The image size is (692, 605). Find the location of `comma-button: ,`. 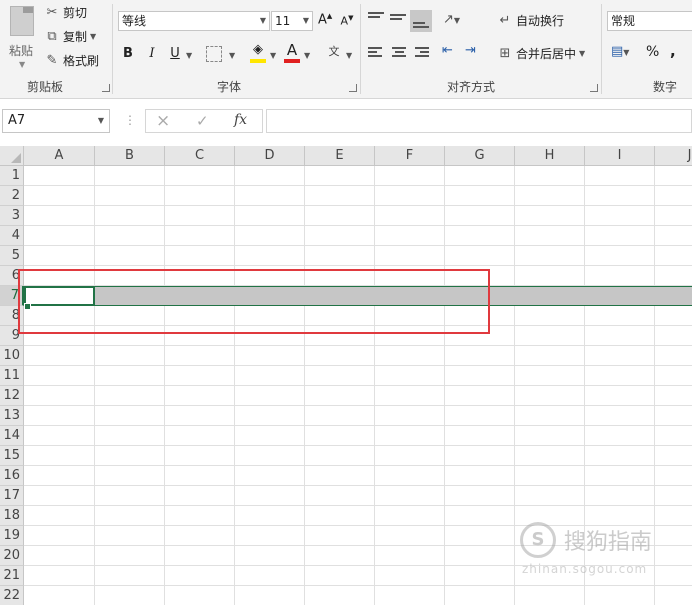

comma-button: , is located at coordinates (673, 51).